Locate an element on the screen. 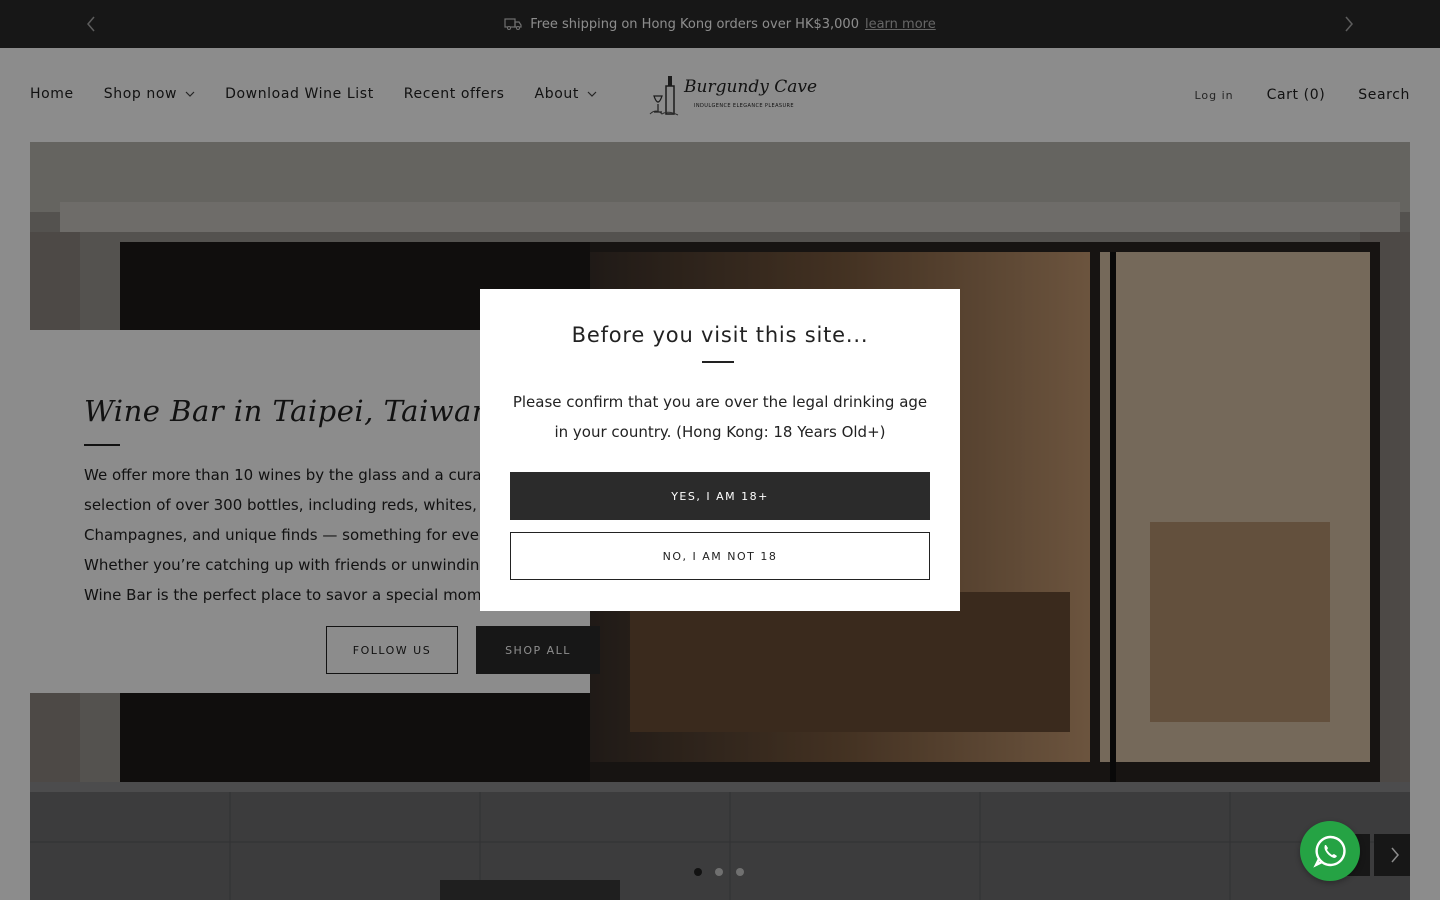 This screenshot has height=900, width=1440. deny-age-button: NO, I AM NOT 18 is located at coordinates (720, 556).